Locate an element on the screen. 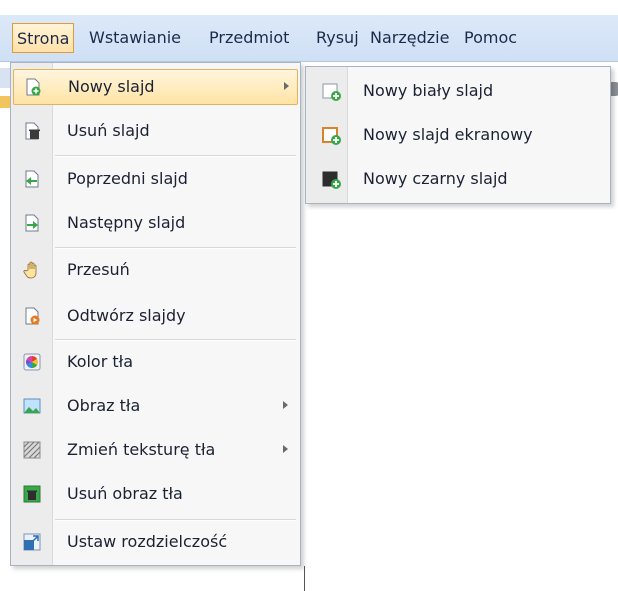  submenu-item-label: Nowy slajd ekranowy is located at coordinates (448, 134).